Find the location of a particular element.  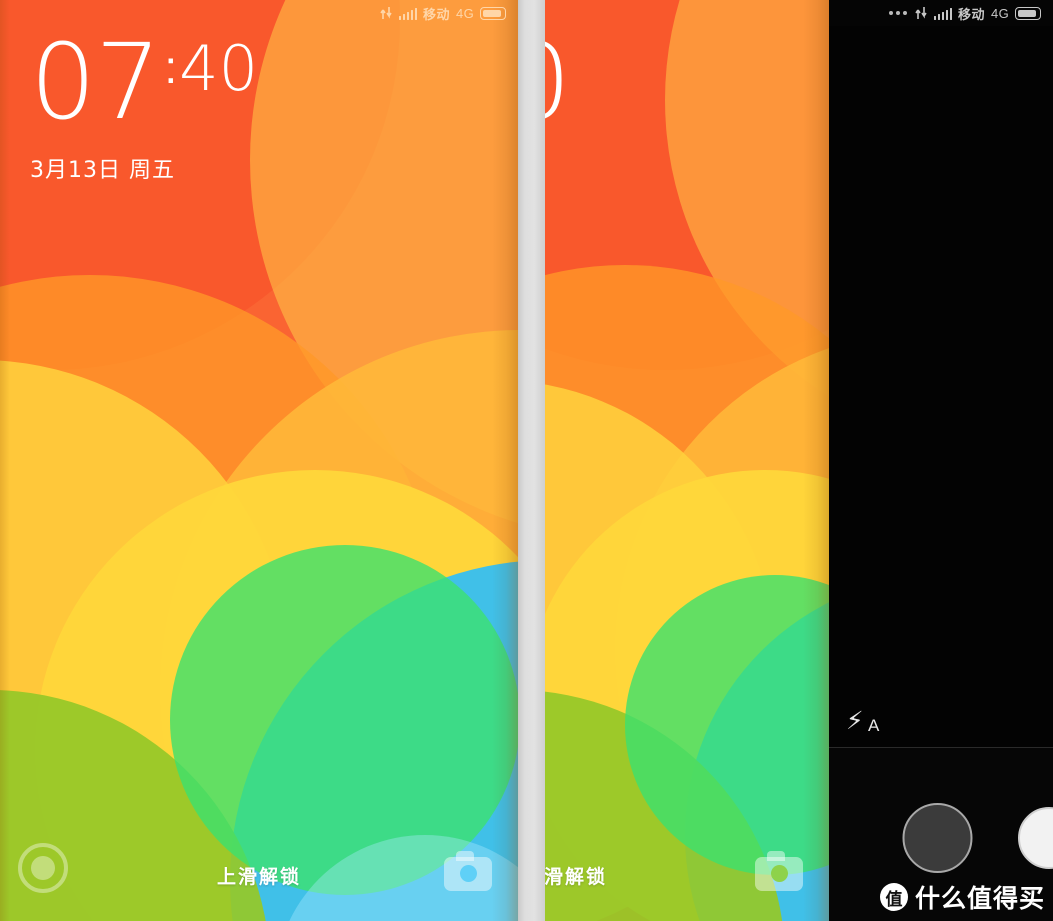

clock-time: 0 is located at coordinates (558, 82).